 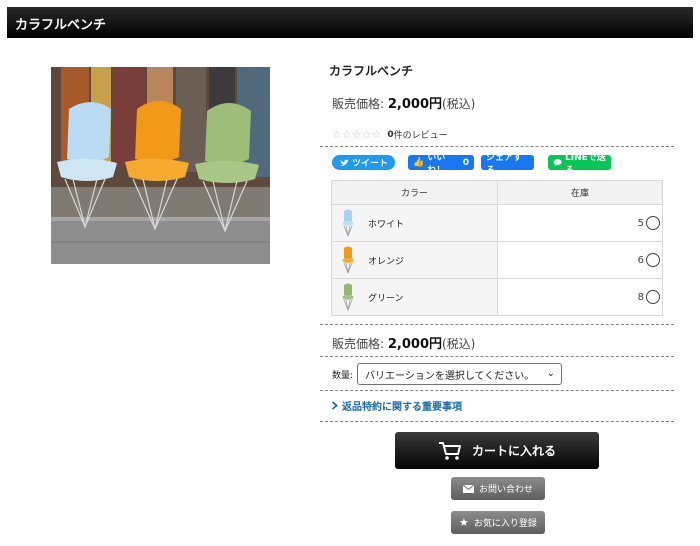 I want to click on envelope-icon, so click(x=468, y=488).